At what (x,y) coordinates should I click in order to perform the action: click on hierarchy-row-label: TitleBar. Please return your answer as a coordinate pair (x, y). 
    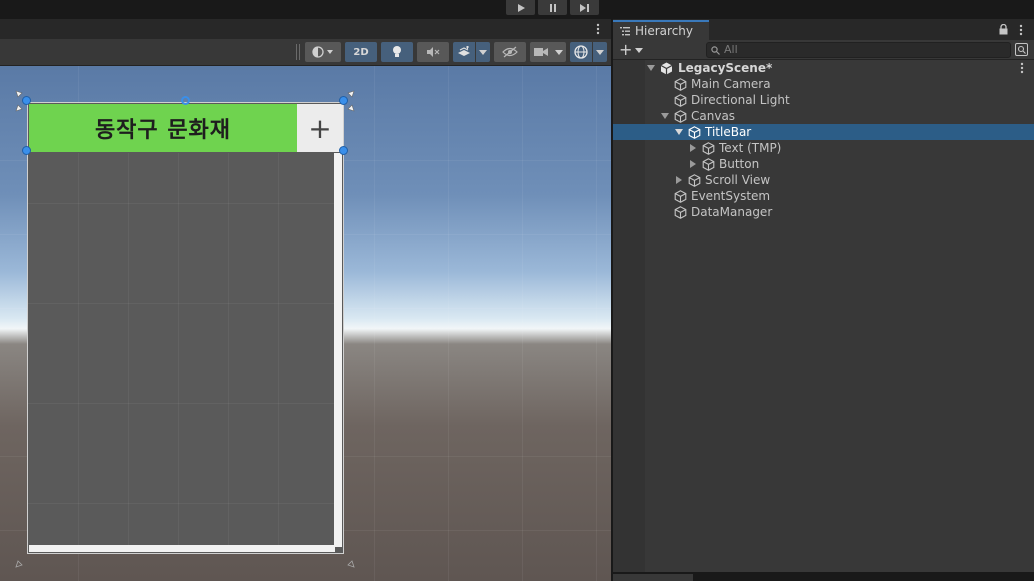
    Looking at the image, I should click on (728, 132).